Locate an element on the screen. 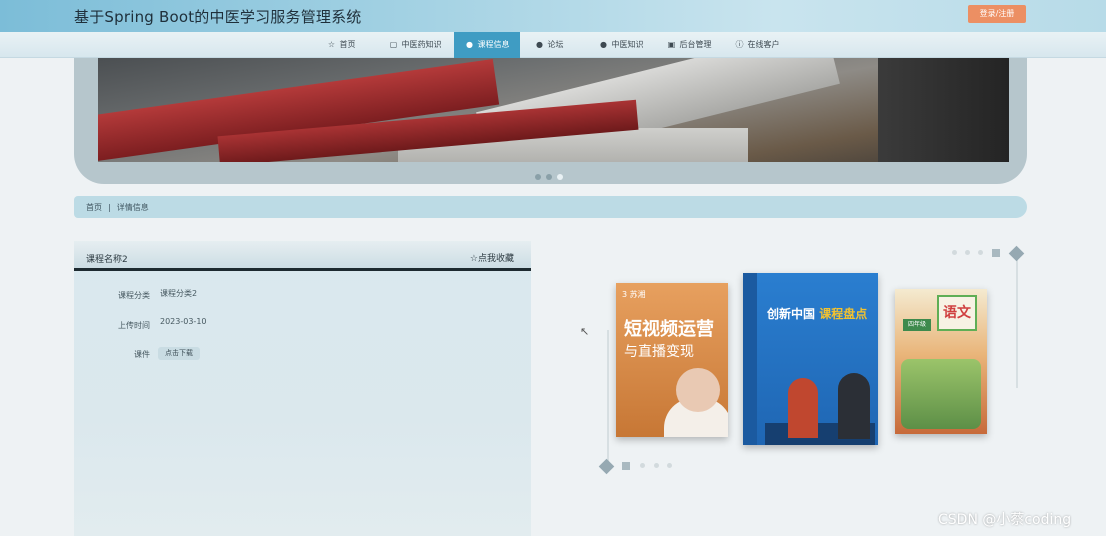 The image size is (1106, 536). nav-item-online-service: ⓘ 在线客户 is located at coordinates (757, 45).